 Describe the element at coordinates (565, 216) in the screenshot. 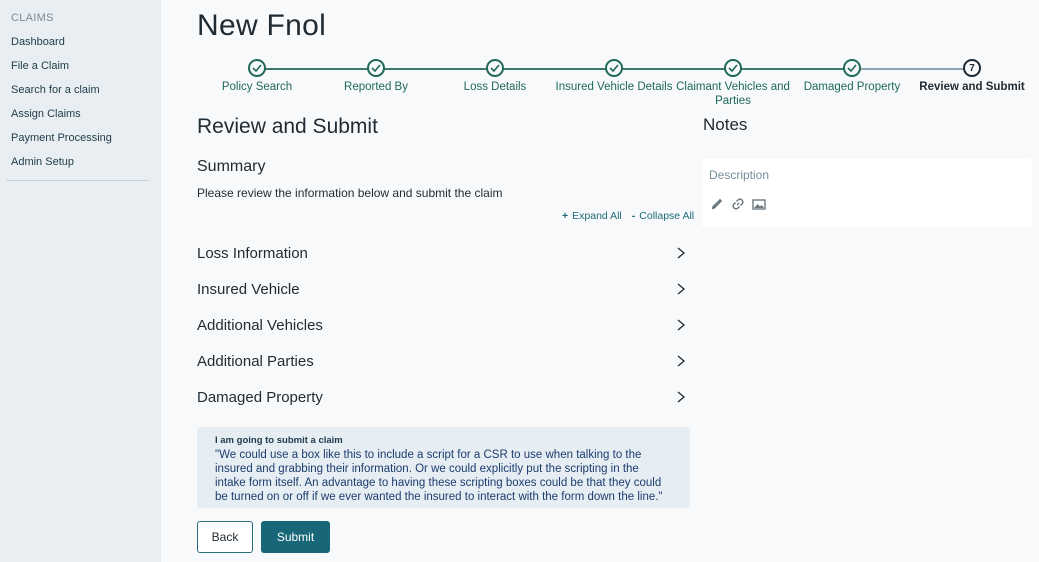

I see `plus-icon: +` at that location.